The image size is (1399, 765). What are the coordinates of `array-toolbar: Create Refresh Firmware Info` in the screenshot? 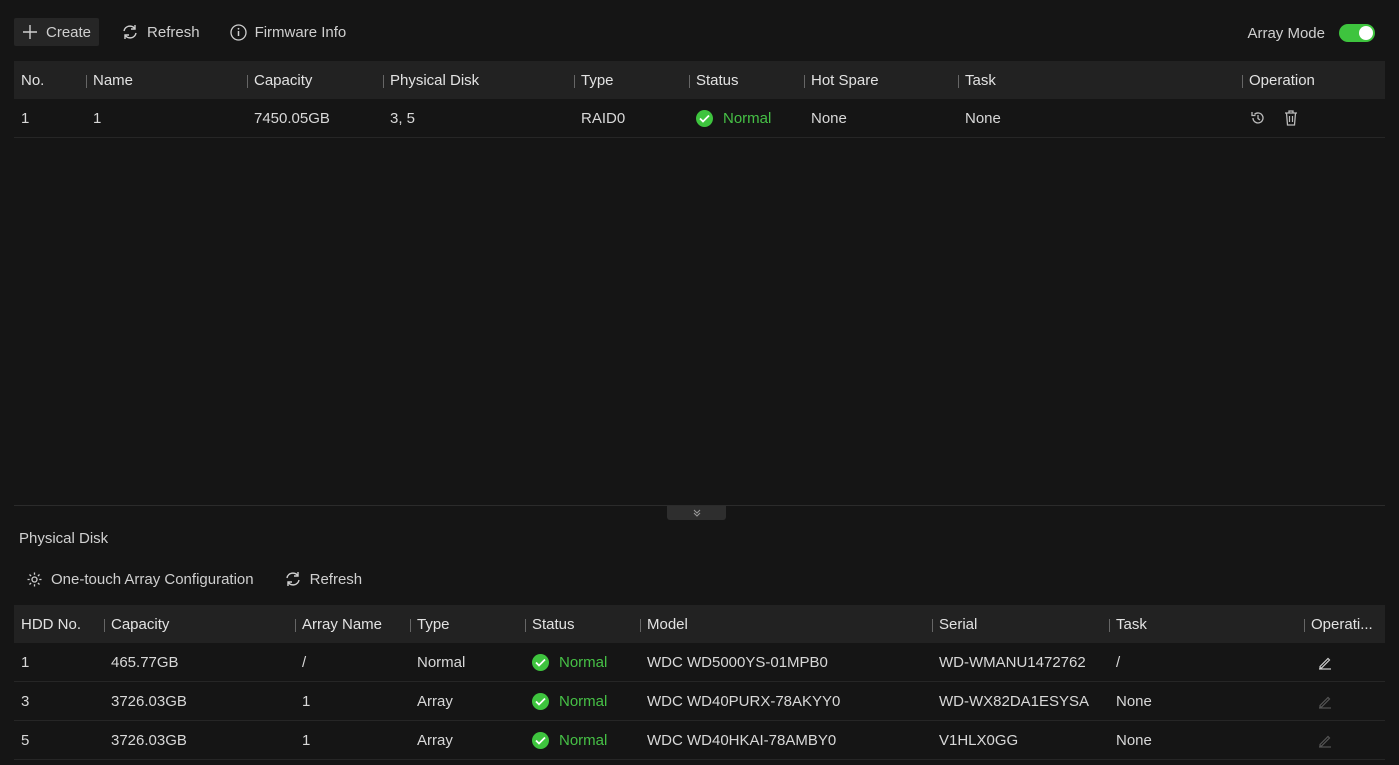 It's located at (191, 32).